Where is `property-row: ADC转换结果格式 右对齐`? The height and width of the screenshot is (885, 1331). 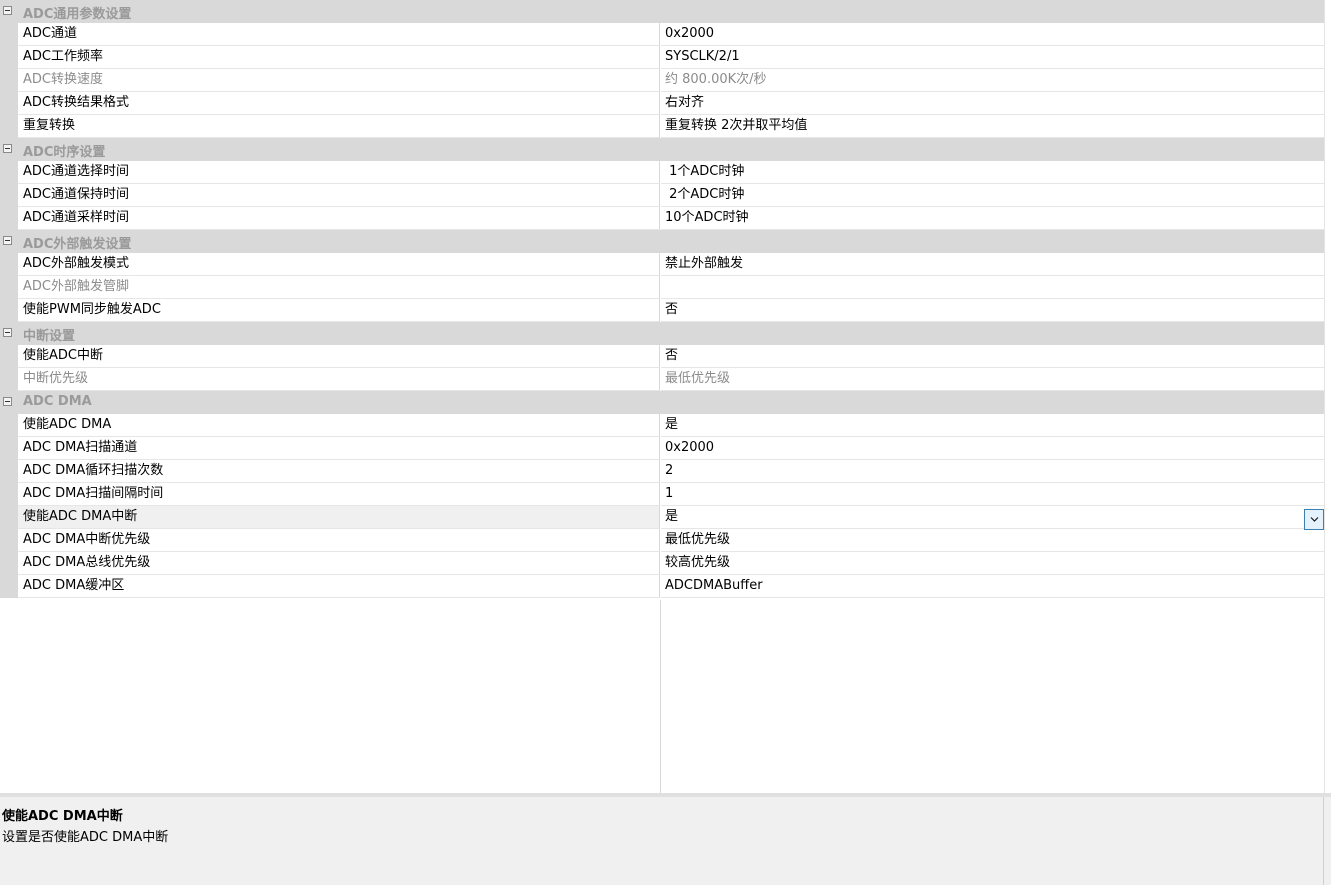 property-row: ADC转换结果格式 右对齐 is located at coordinates (662, 103).